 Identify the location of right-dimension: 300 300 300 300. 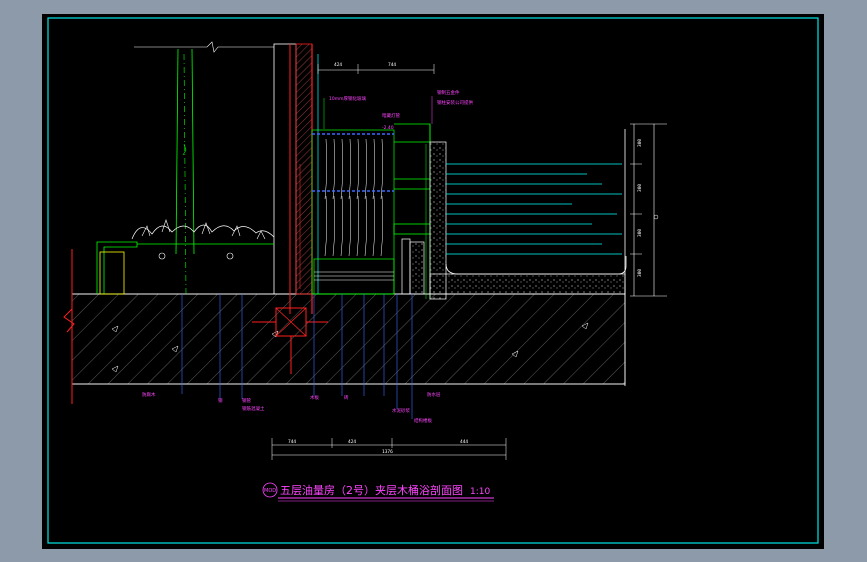
(648, 210).